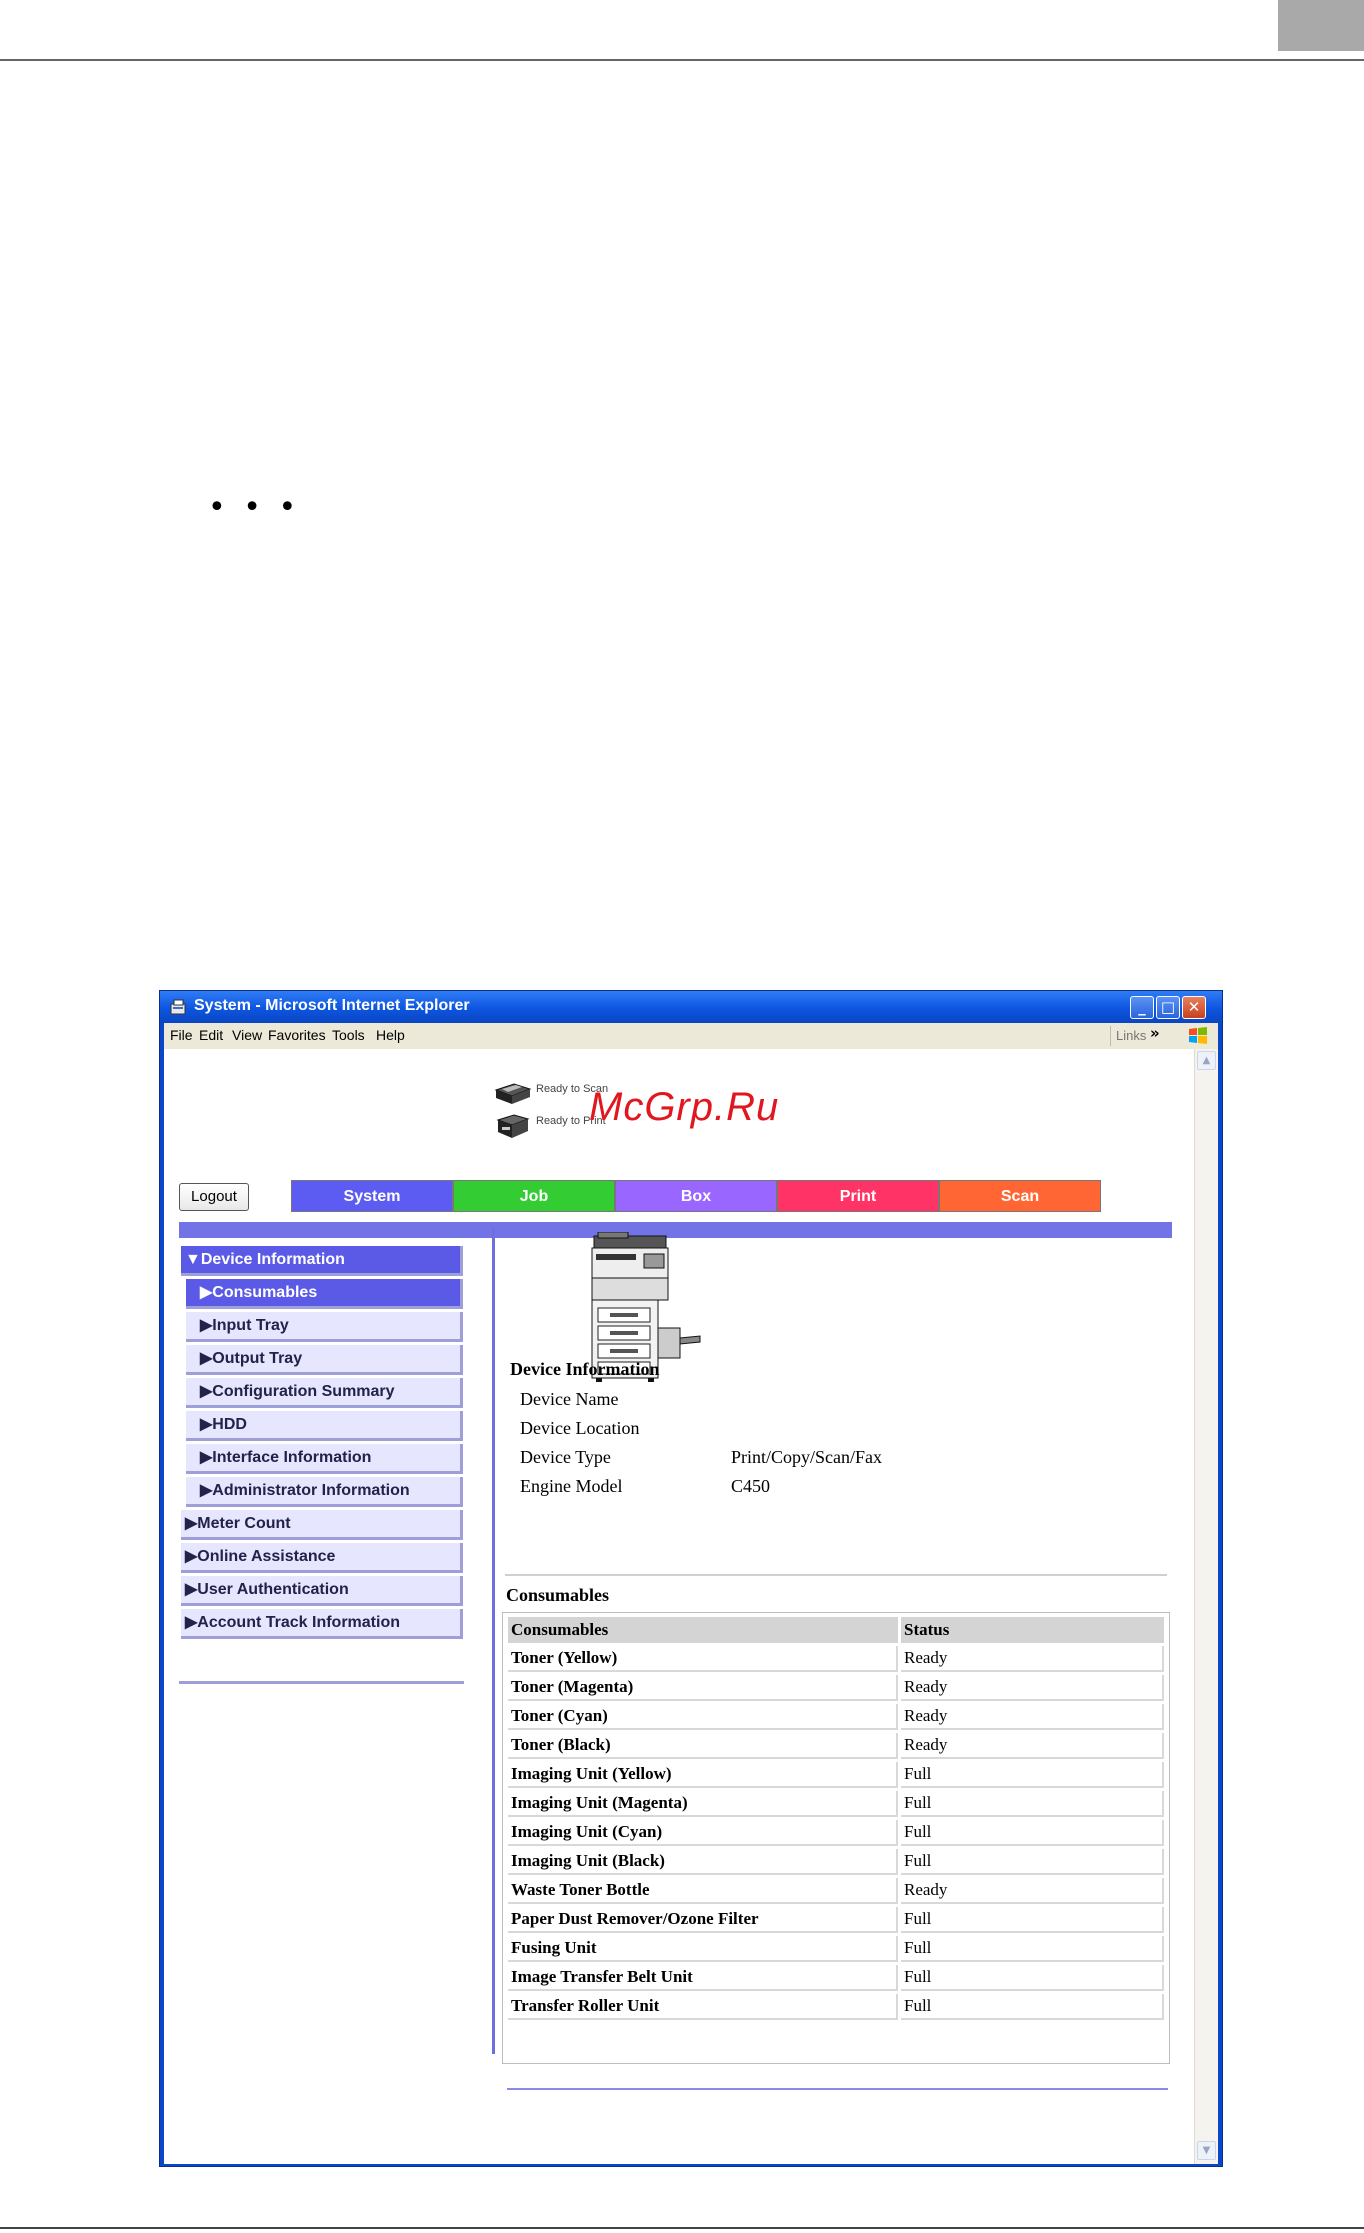 The width and height of the screenshot is (1364, 2233). What do you see at coordinates (332, 1005) in the screenshot?
I see `window-title: System - Microsoft Internet Explorer` at bounding box center [332, 1005].